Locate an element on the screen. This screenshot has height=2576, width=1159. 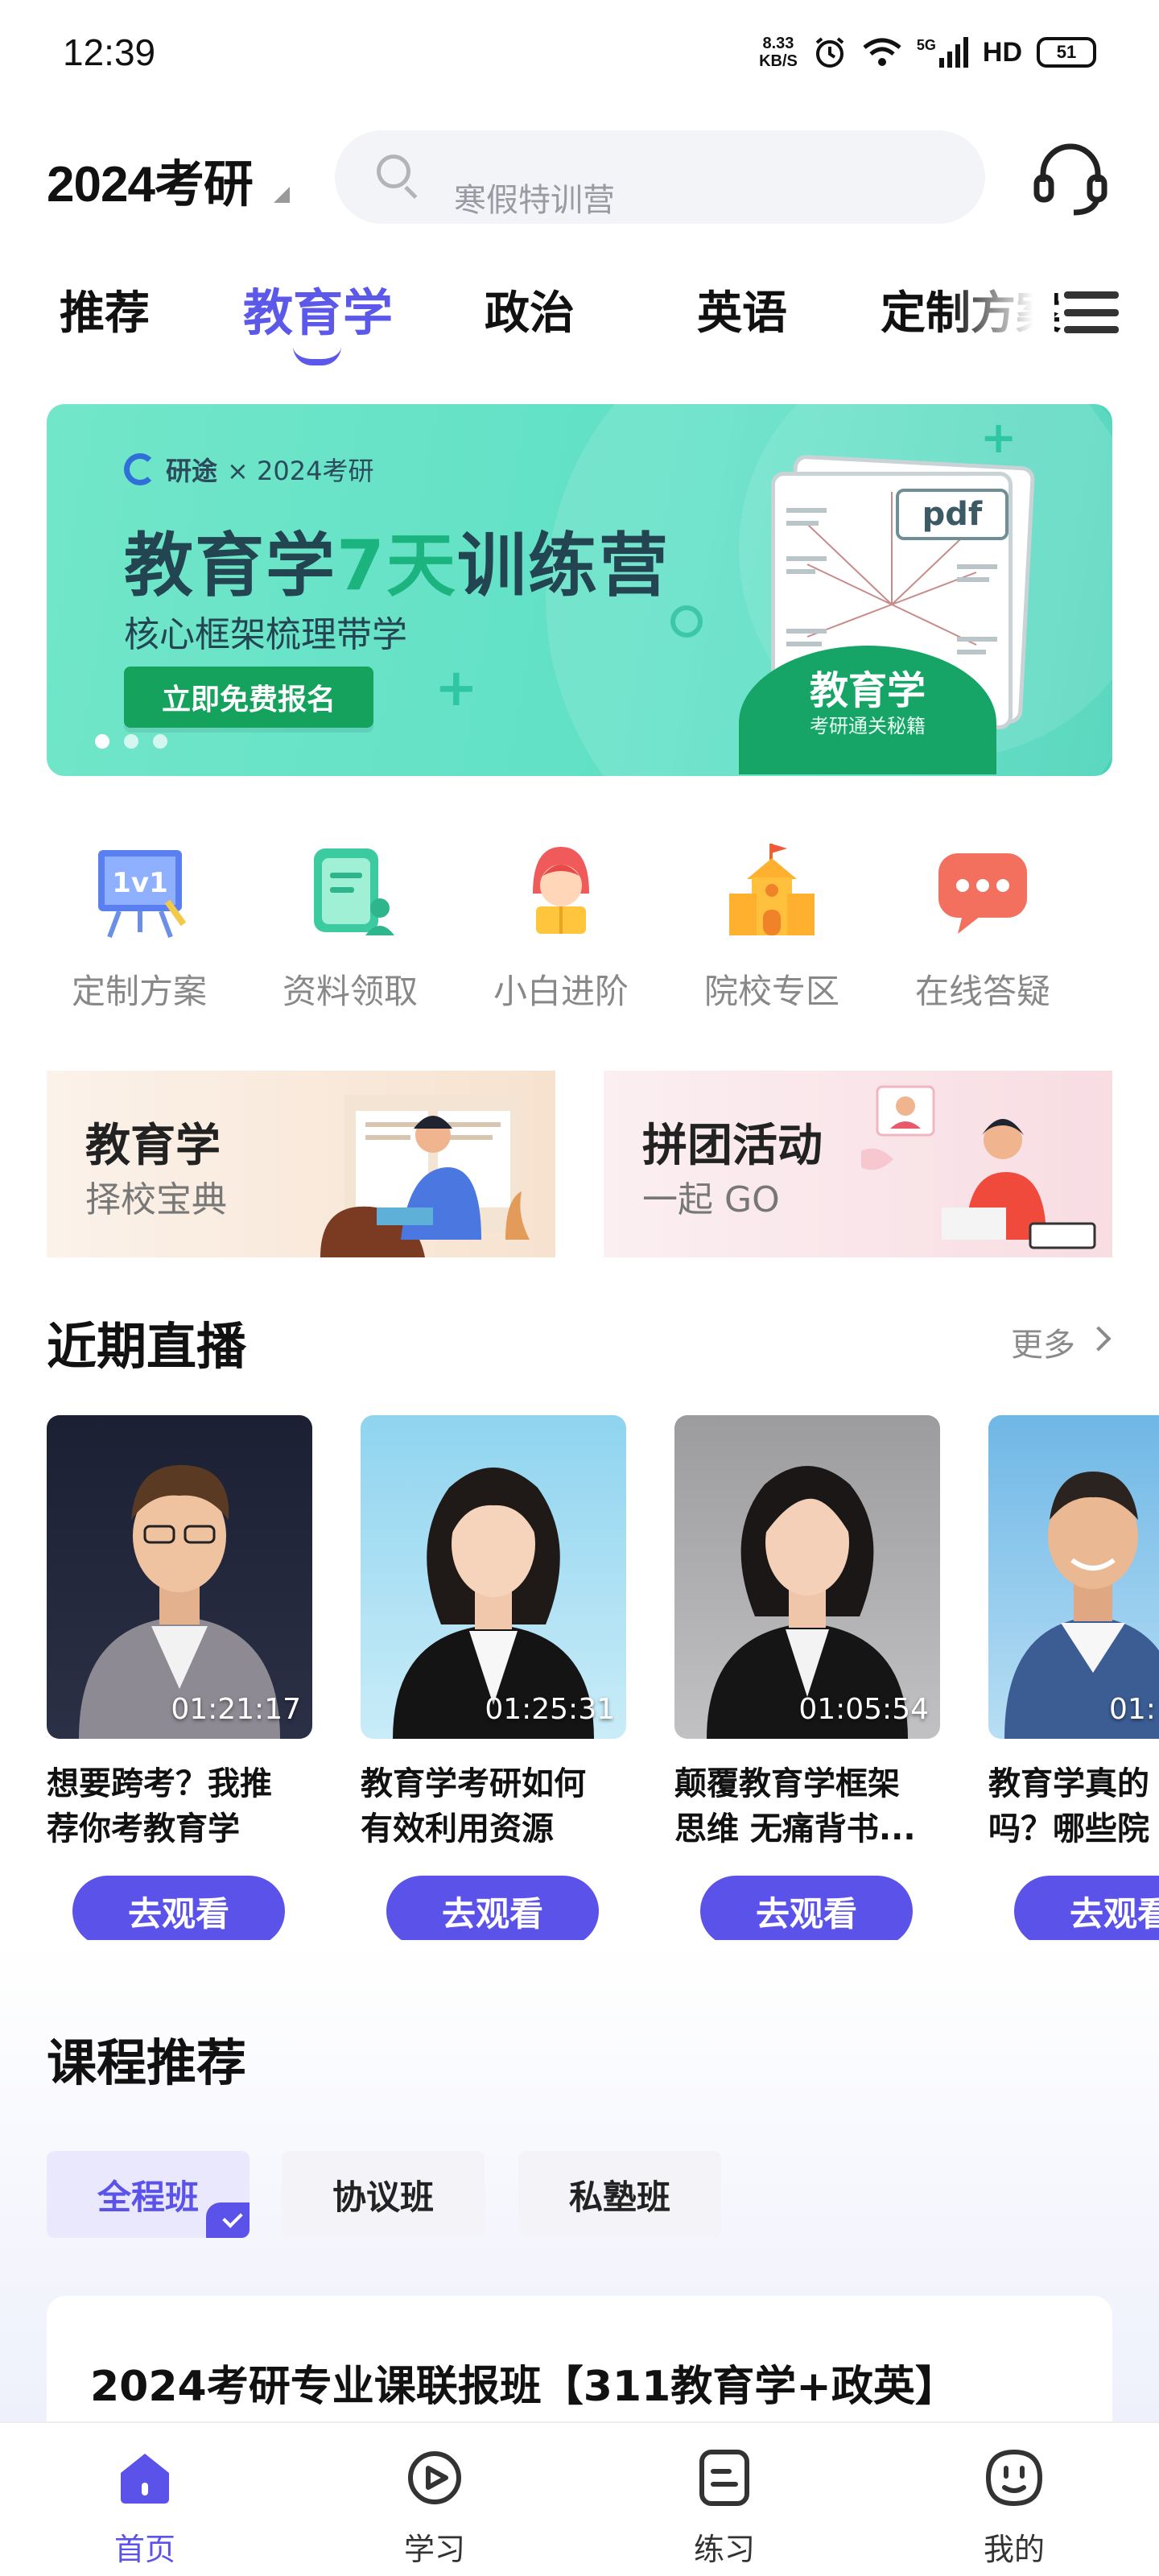
exam-year-selector: 2024考研 is located at coordinates (150, 179).